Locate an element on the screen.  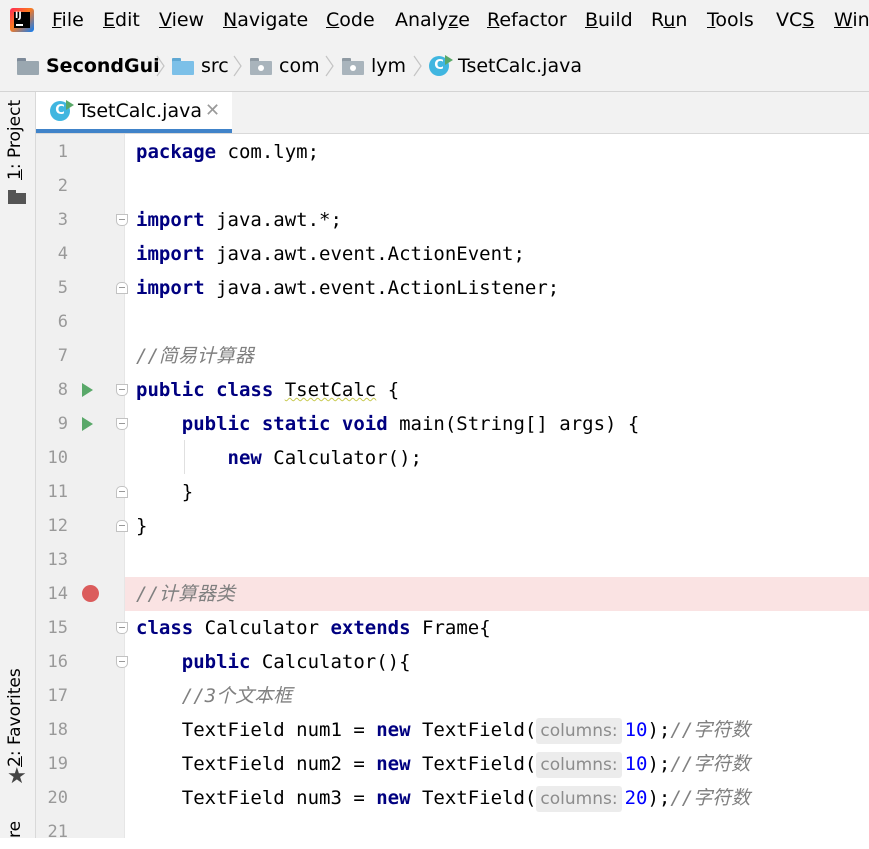
favorites-tool-window-tab: 2: Favorites is located at coordinates (15, 717).